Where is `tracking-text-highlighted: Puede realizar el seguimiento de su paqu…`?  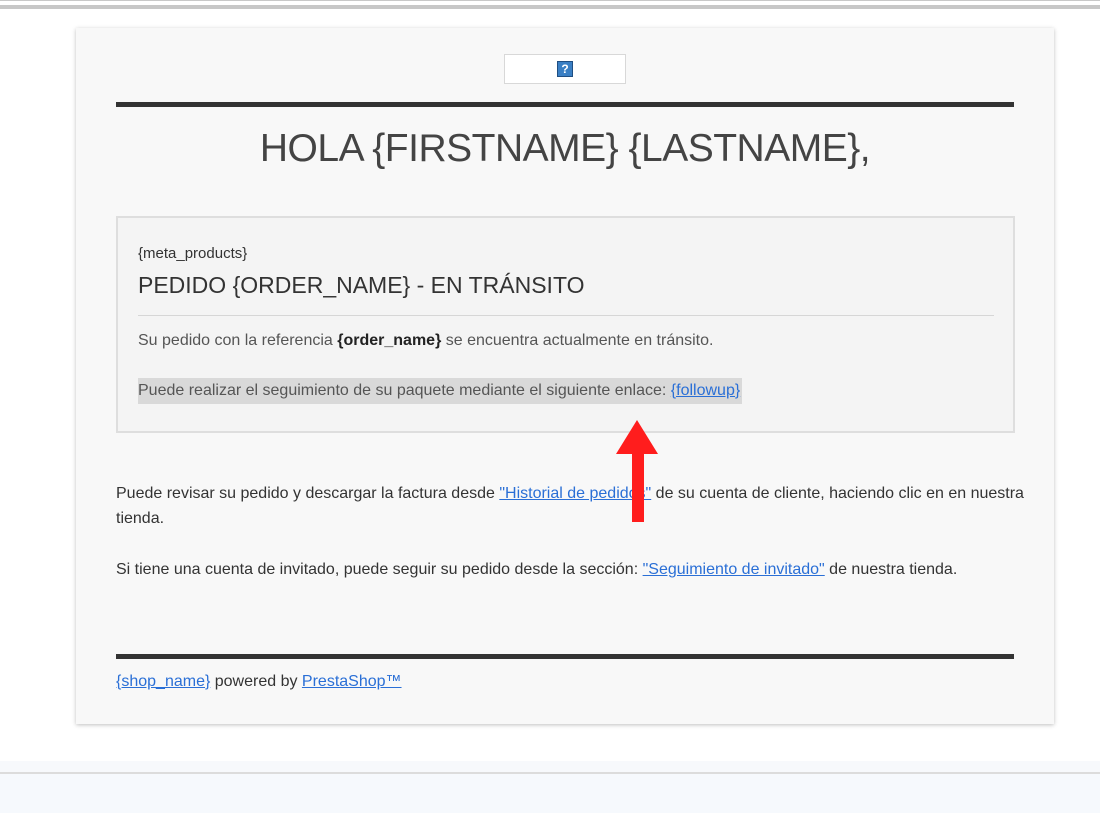
tracking-text-highlighted: Puede realizar el seguimiento de su paqu… is located at coordinates (440, 391).